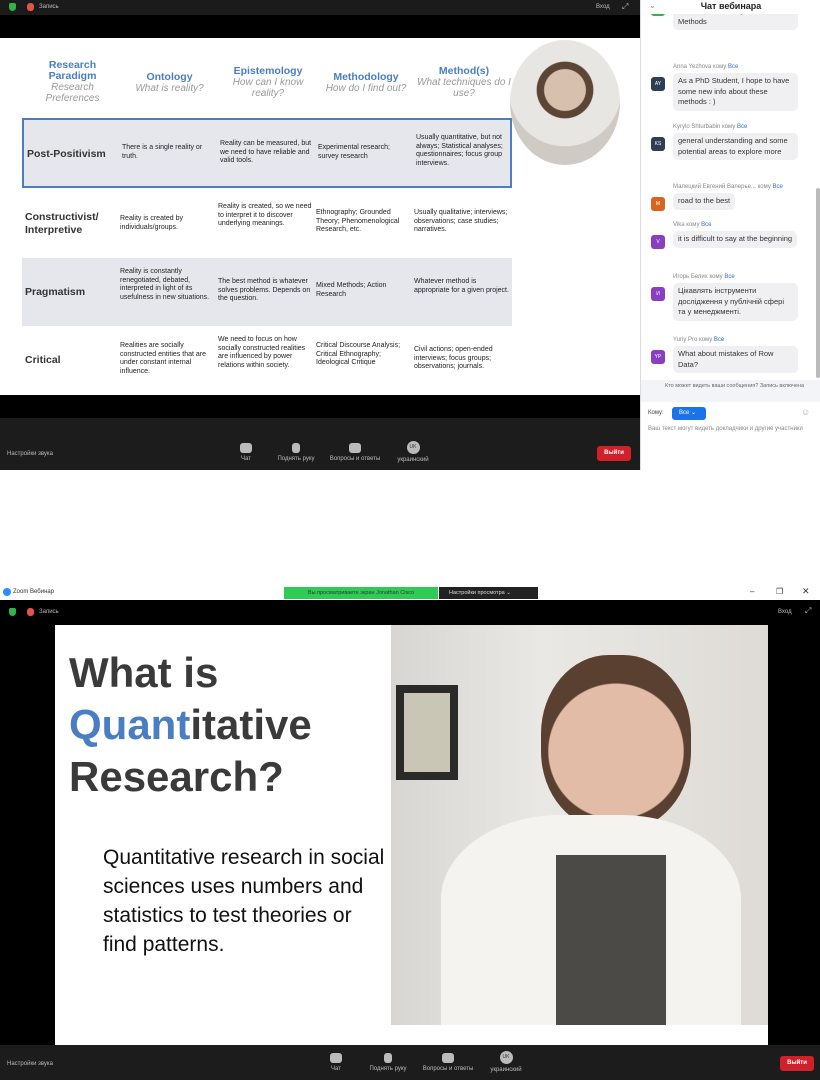 The image size is (820, 1080). Describe the element at coordinates (658, 15) in the screenshot. I see `avatar: НЯ` at that location.